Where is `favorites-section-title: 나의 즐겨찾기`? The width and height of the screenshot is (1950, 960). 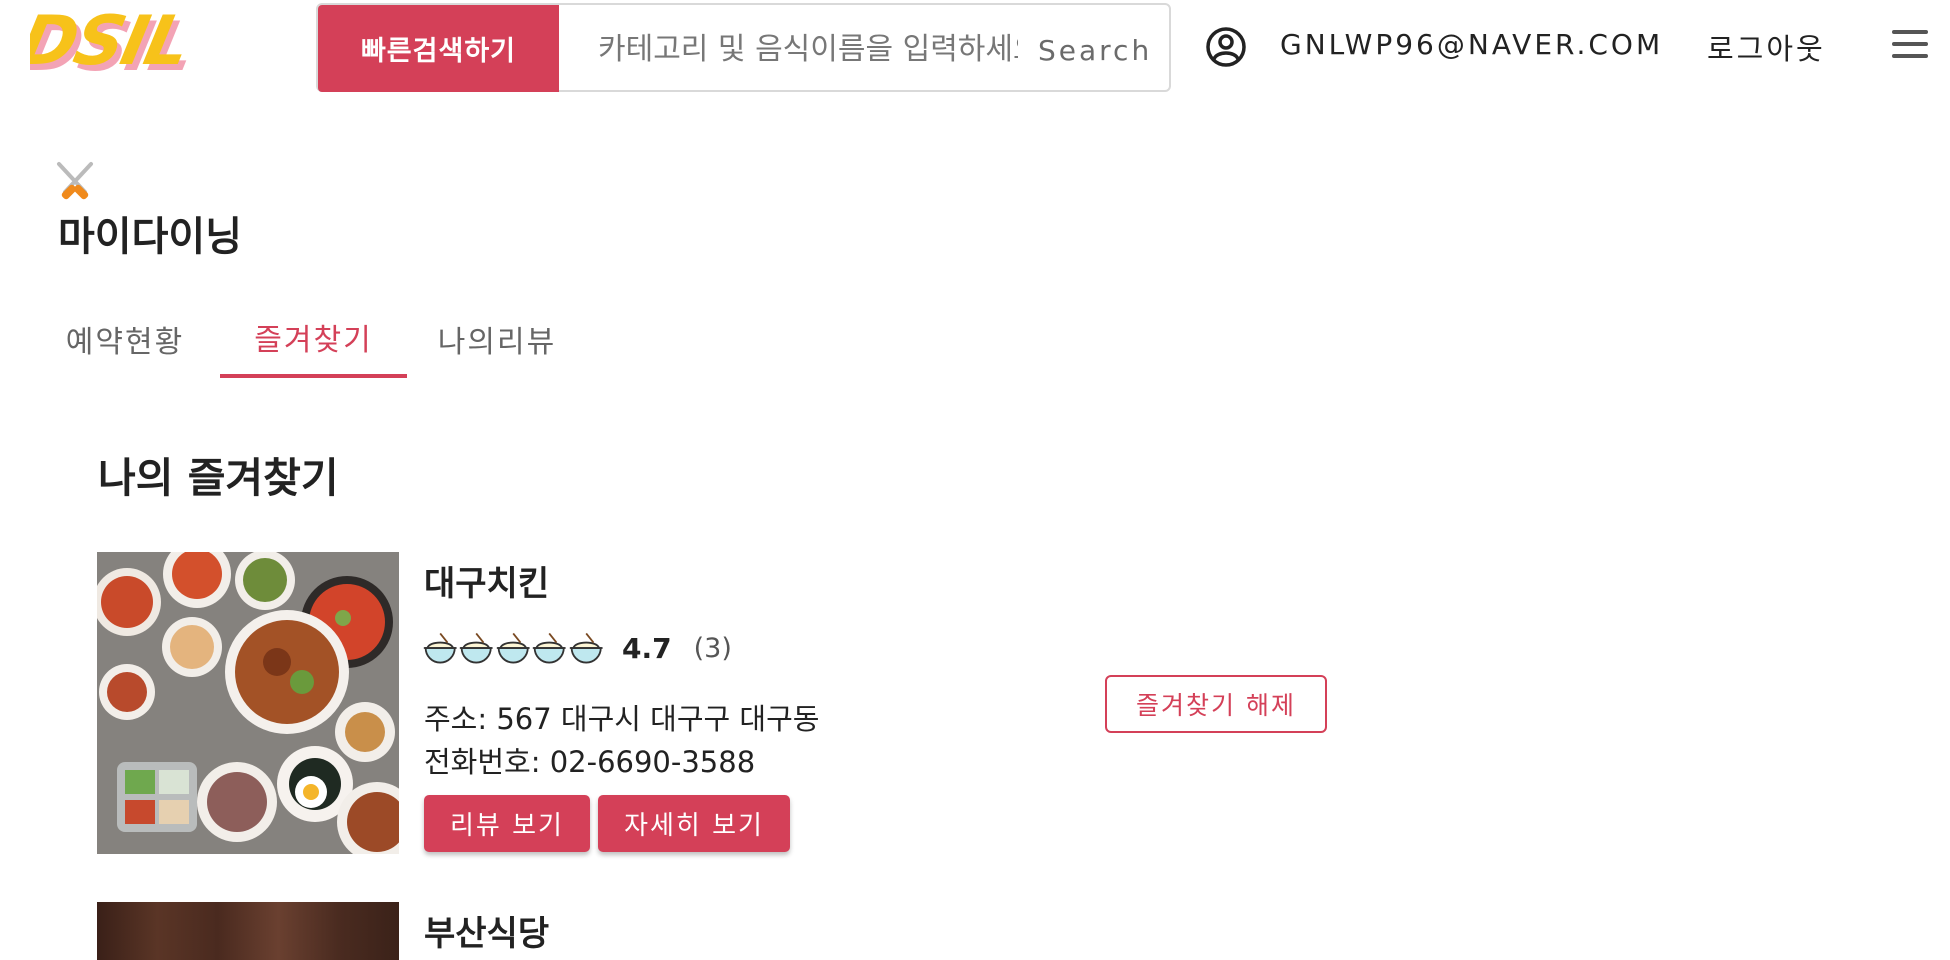 favorites-section-title: 나의 즐겨찾기 is located at coordinates (218, 478).